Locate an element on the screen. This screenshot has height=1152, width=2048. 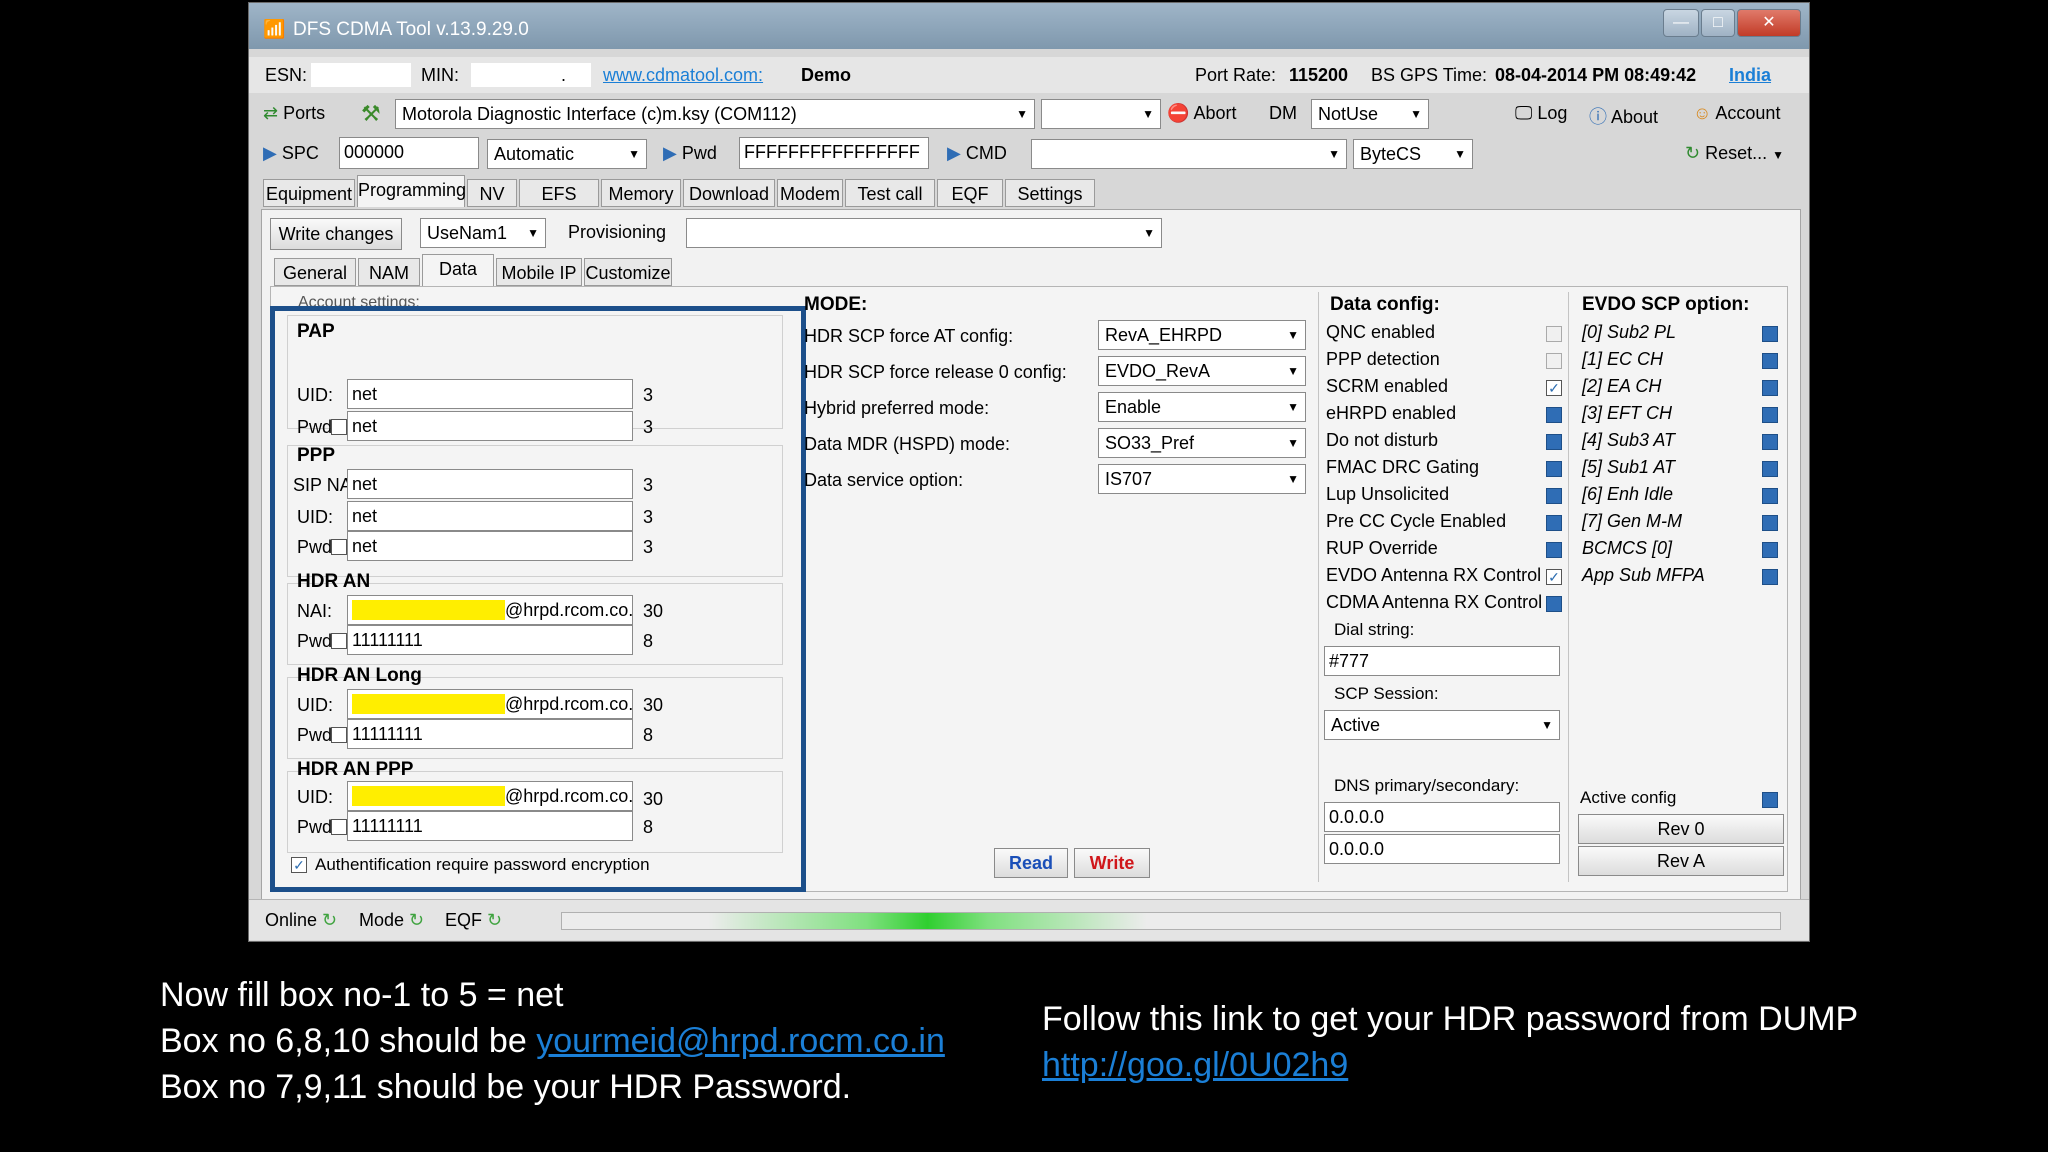
tab-memory: Memory is located at coordinates (641, 193).